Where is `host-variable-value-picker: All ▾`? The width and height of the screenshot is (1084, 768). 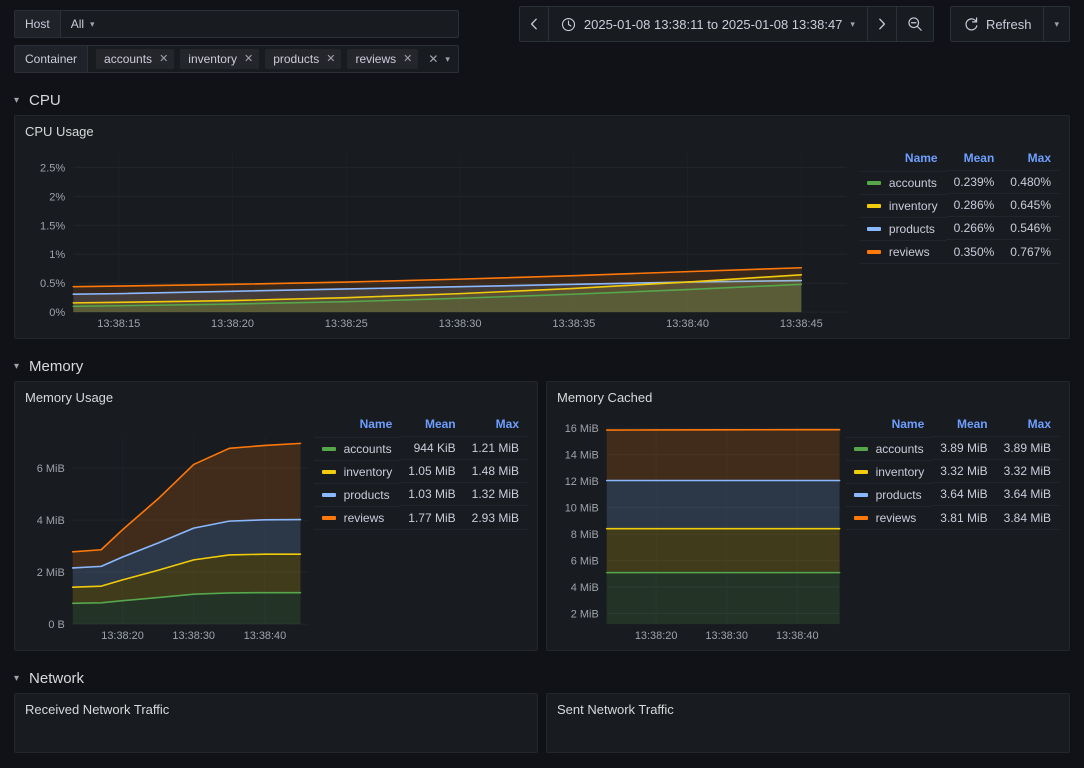
host-variable-value-picker: All ▾ is located at coordinates (83, 24).